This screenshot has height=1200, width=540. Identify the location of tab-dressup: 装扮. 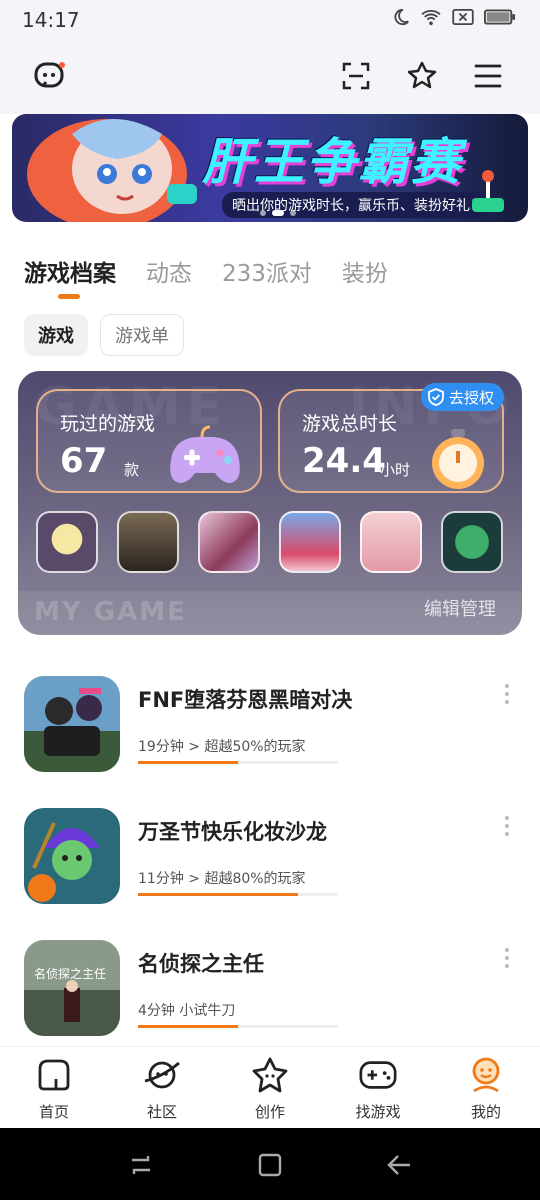
(365, 271).